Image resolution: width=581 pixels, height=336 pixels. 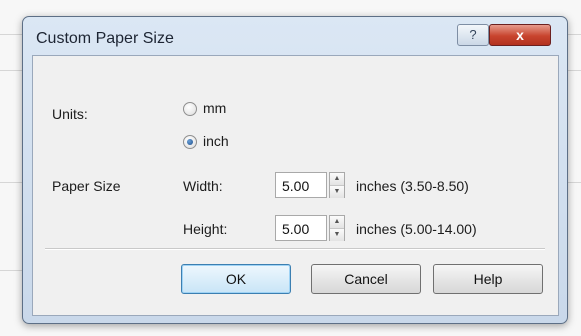 I want to click on width-input: 5.00, so click(x=301, y=185).